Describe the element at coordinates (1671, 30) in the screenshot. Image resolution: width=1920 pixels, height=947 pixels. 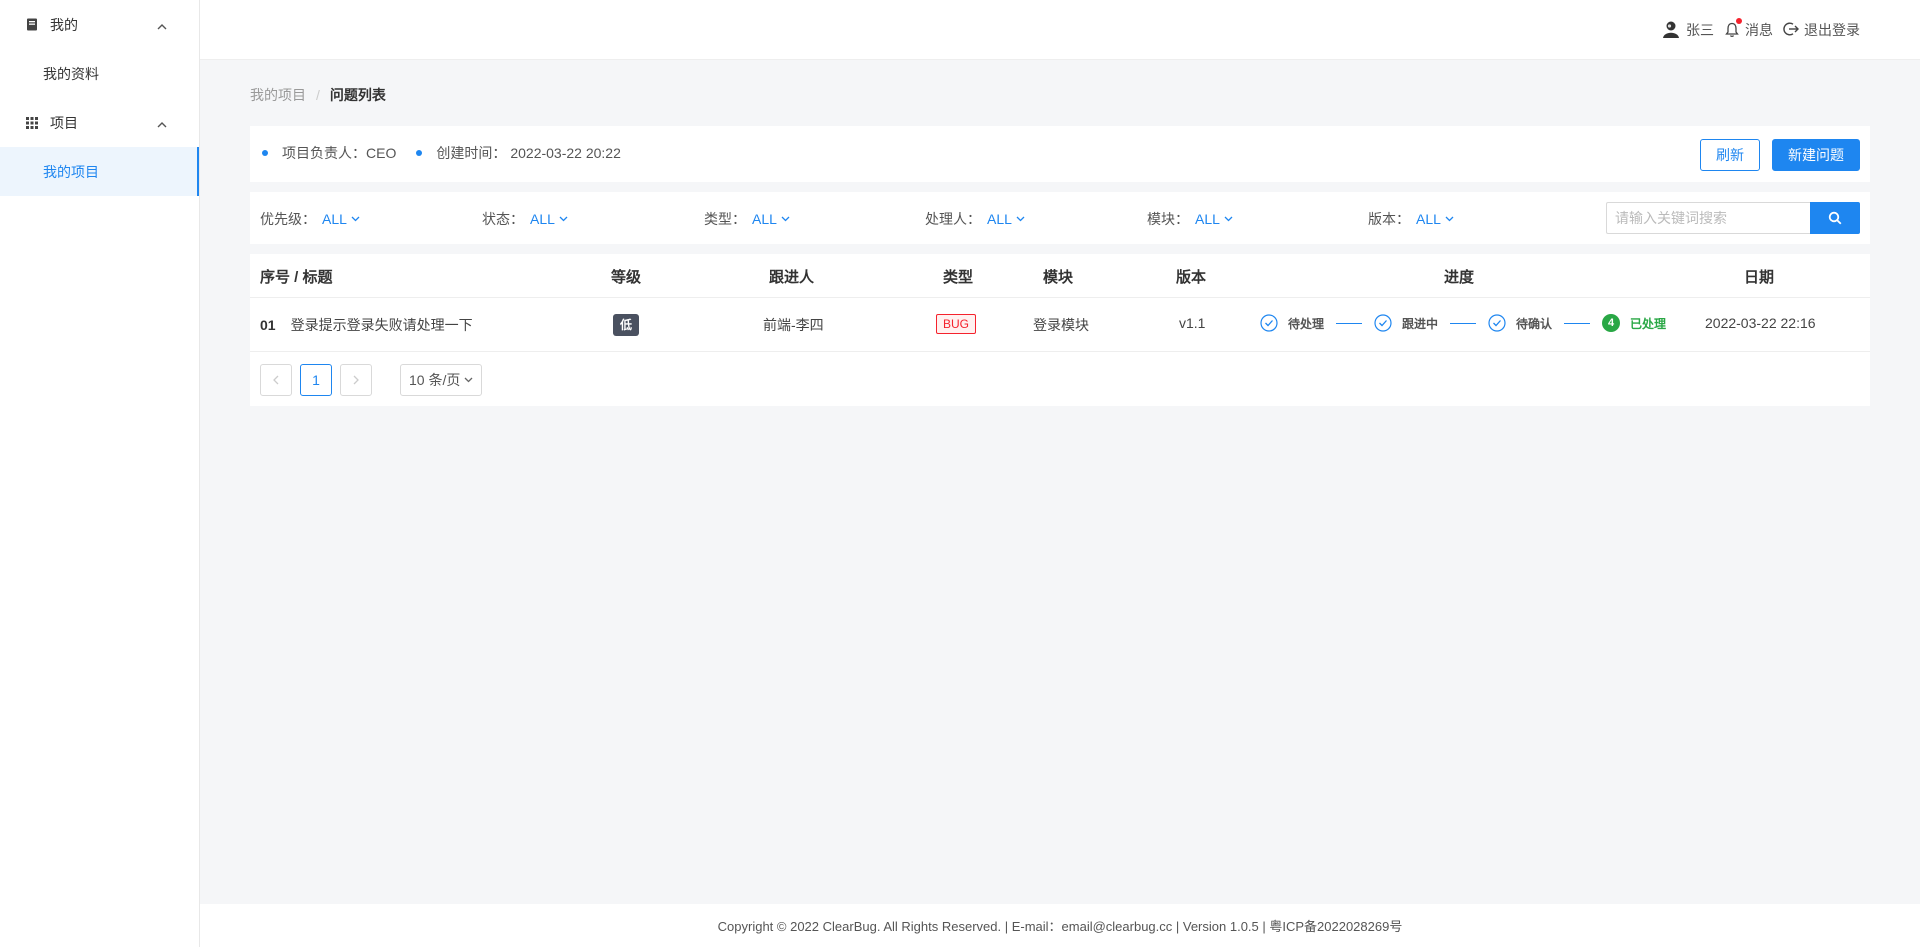
I see `avatar` at that location.